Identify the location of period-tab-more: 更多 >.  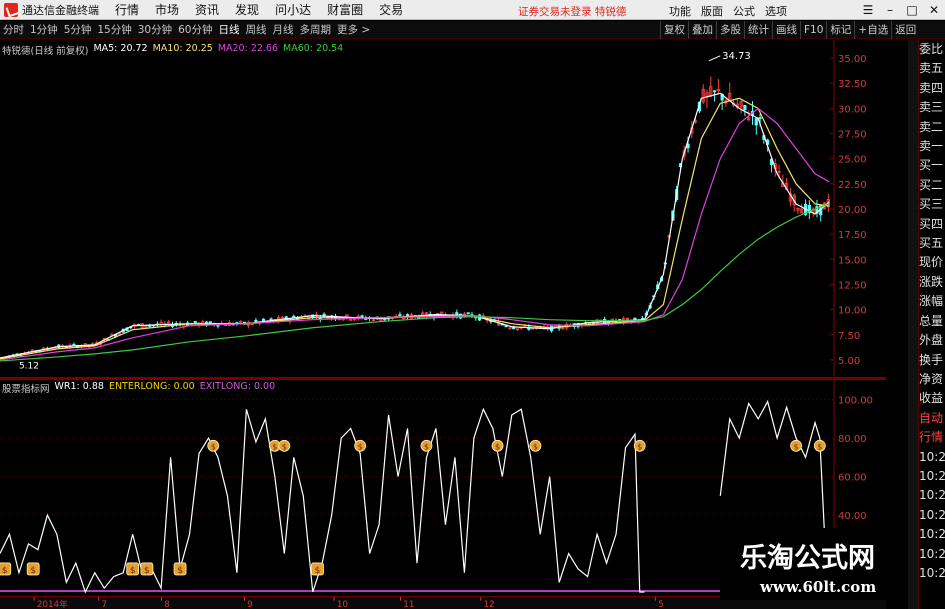
(353, 29).